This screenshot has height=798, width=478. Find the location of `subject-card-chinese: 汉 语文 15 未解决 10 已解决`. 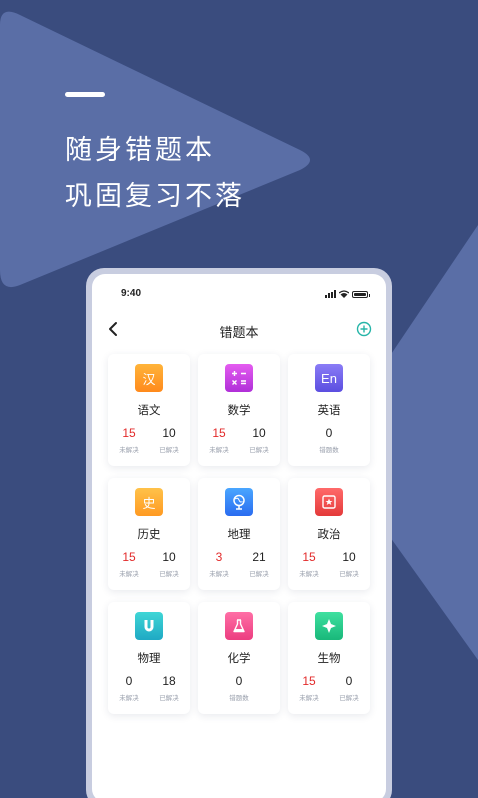

subject-card-chinese: 汉 语文 15 未解决 10 已解决 is located at coordinates (149, 410).